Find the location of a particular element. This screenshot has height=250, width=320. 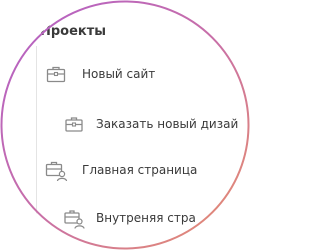

project-item-new-site: Новый сайт is located at coordinates (99, 74).